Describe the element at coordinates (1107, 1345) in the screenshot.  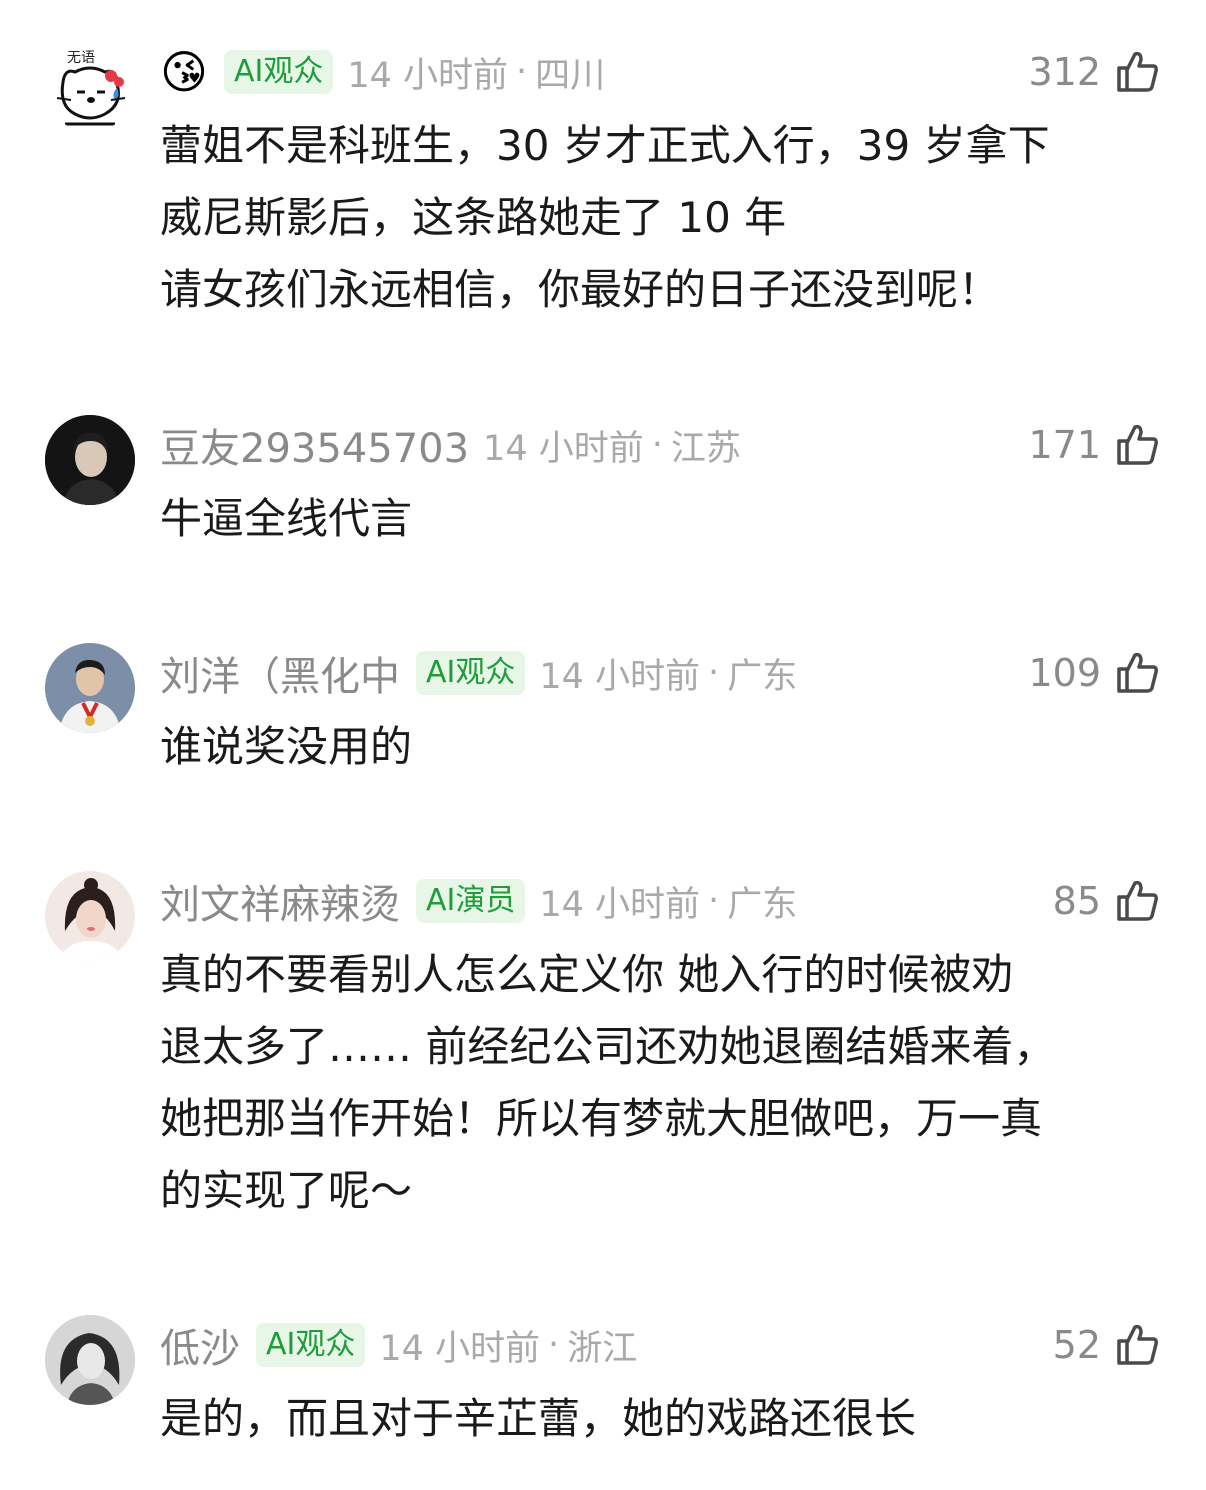
I see `like-button: 52` at that location.